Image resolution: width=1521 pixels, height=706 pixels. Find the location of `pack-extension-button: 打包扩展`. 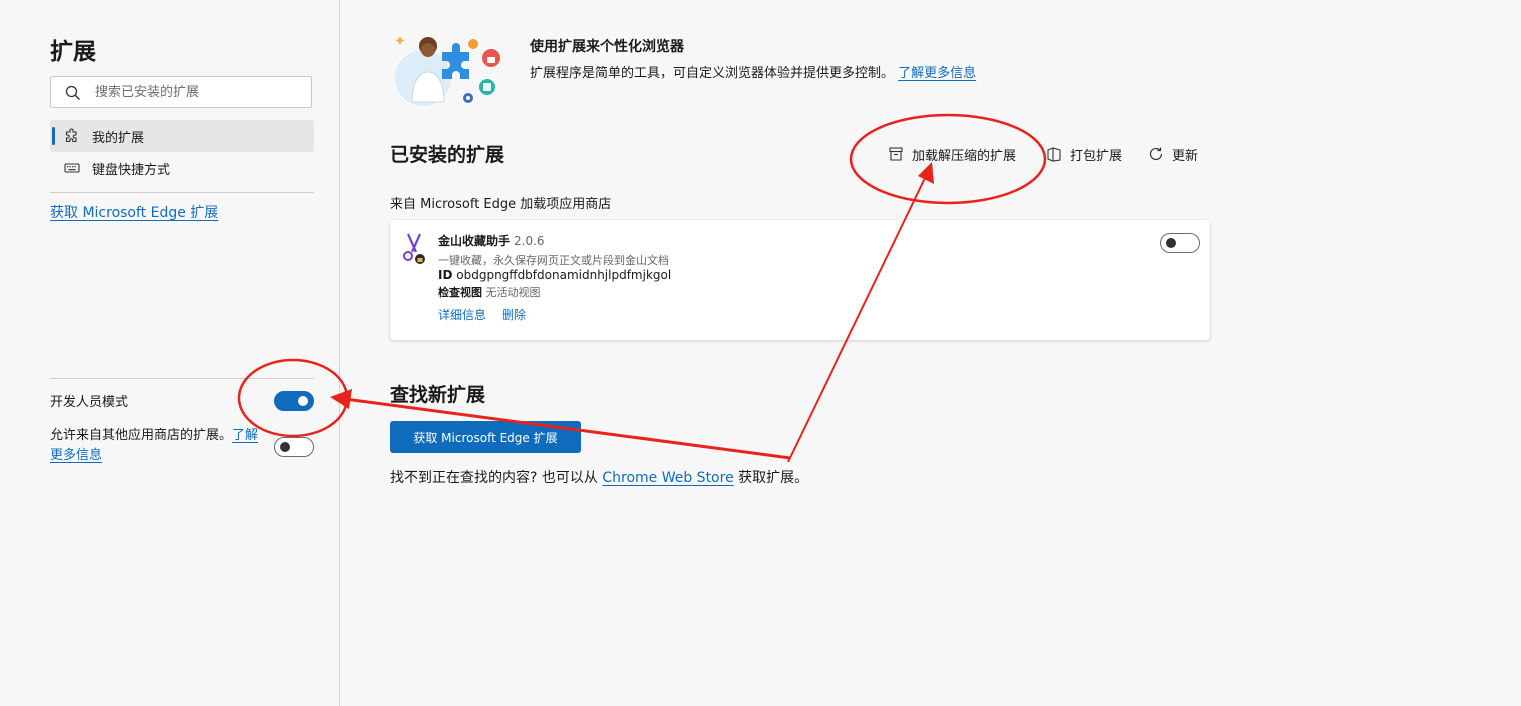

pack-extension-button: 打包扩展 is located at coordinates (1084, 154).